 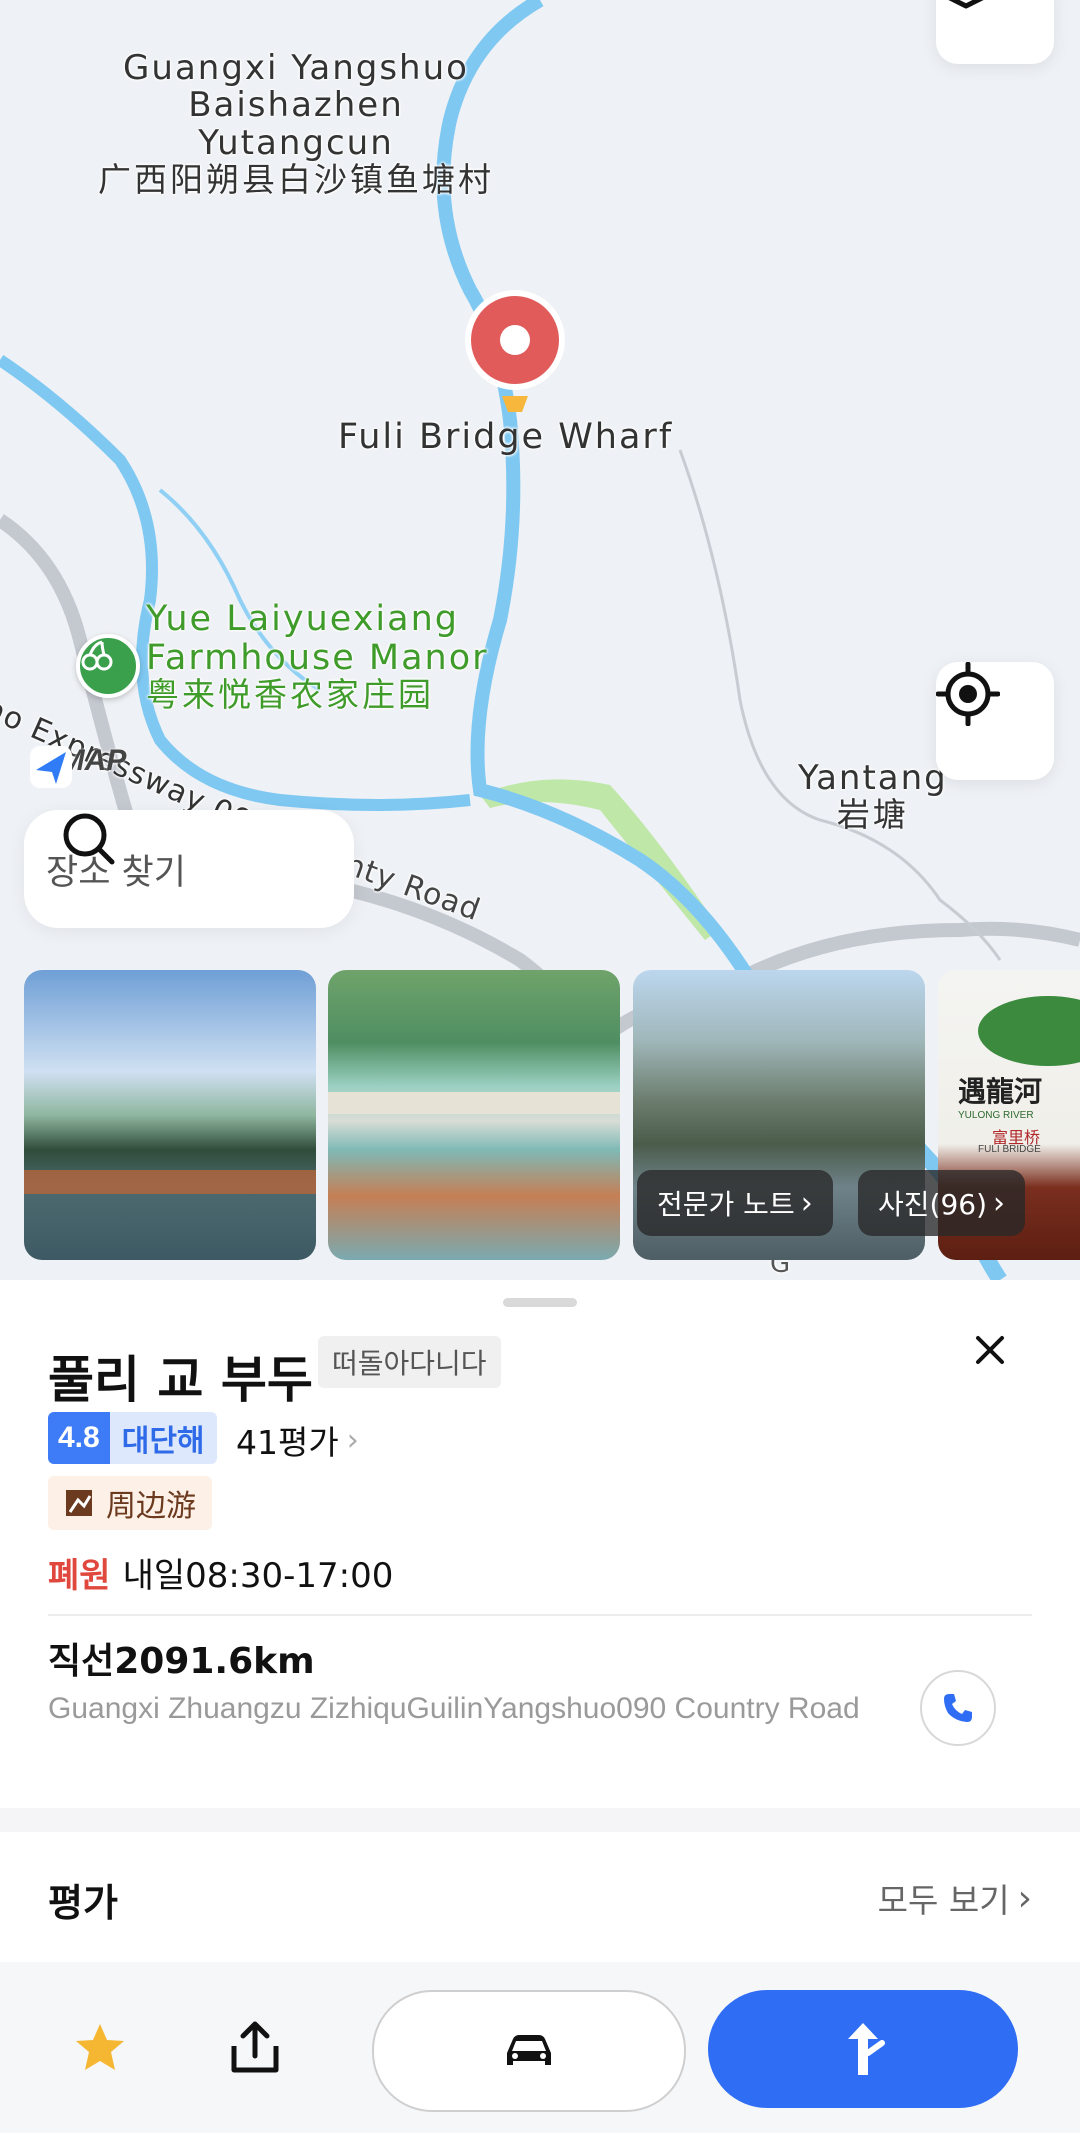 What do you see at coordinates (540, 1615) in the screenshot?
I see `divider` at bounding box center [540, 1615].